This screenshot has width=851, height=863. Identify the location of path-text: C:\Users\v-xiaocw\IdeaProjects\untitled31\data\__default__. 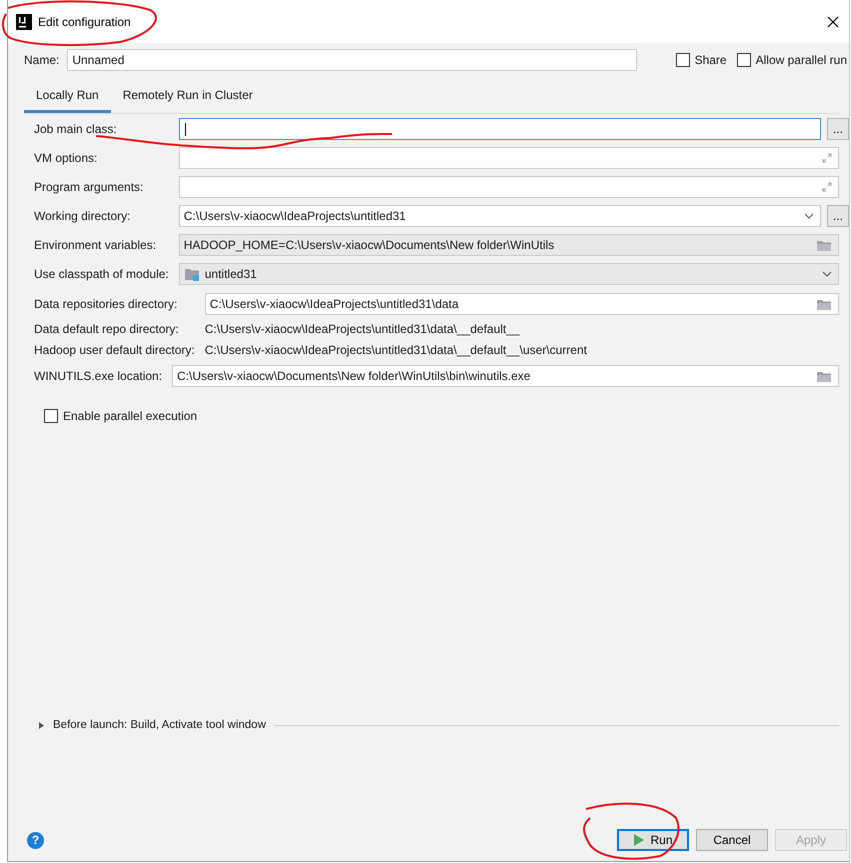
(362, 329).